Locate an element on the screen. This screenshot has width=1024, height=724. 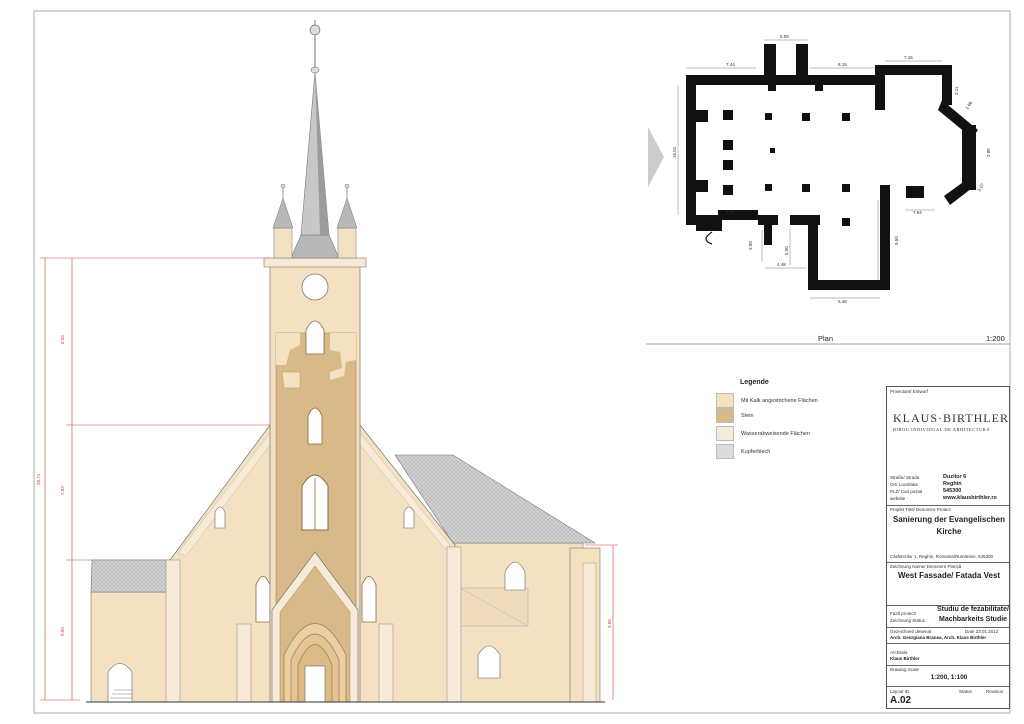
legend-swatch-copper is located at coordinates (725, 451).